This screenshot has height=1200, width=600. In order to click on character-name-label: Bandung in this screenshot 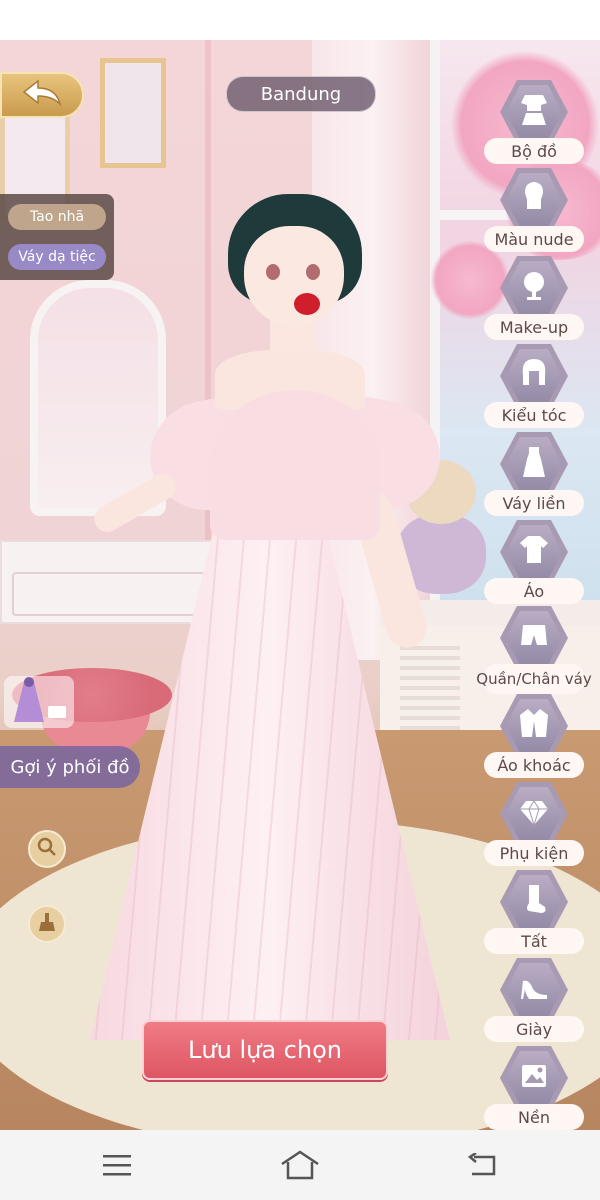, I will do `click(301, 94)`.